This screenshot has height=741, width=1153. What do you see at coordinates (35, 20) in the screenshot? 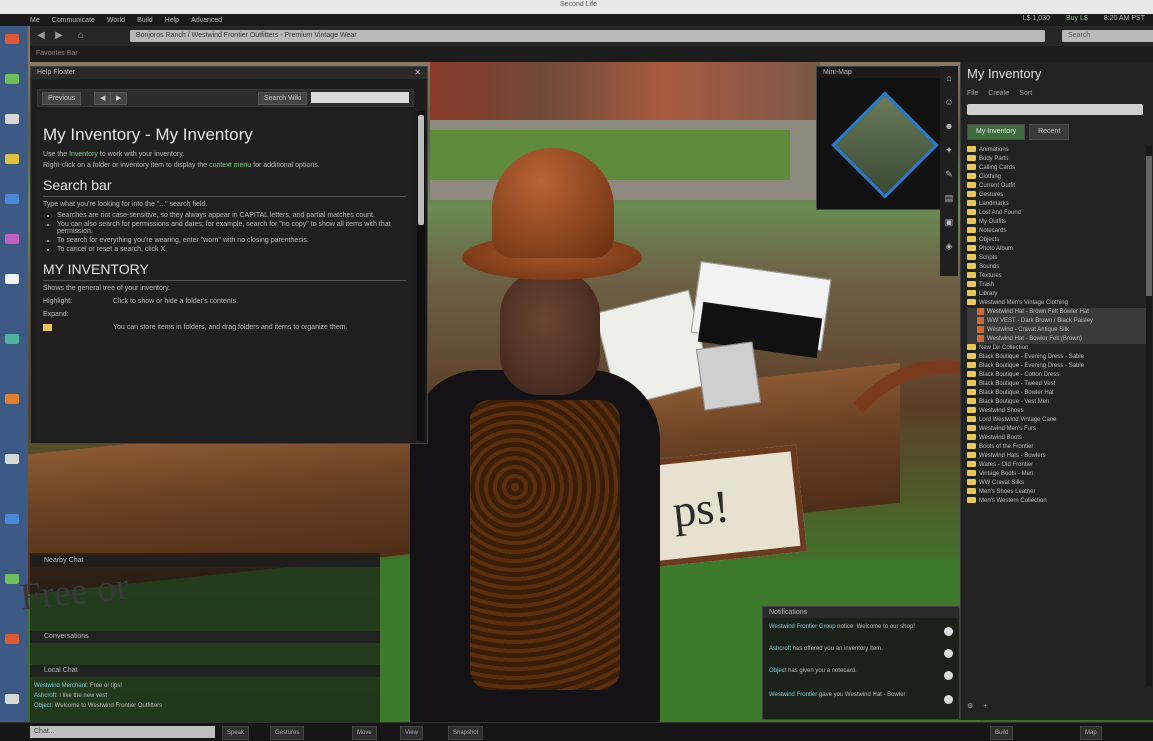
I see `menu-me: Me` at bounding box center [35, 20].